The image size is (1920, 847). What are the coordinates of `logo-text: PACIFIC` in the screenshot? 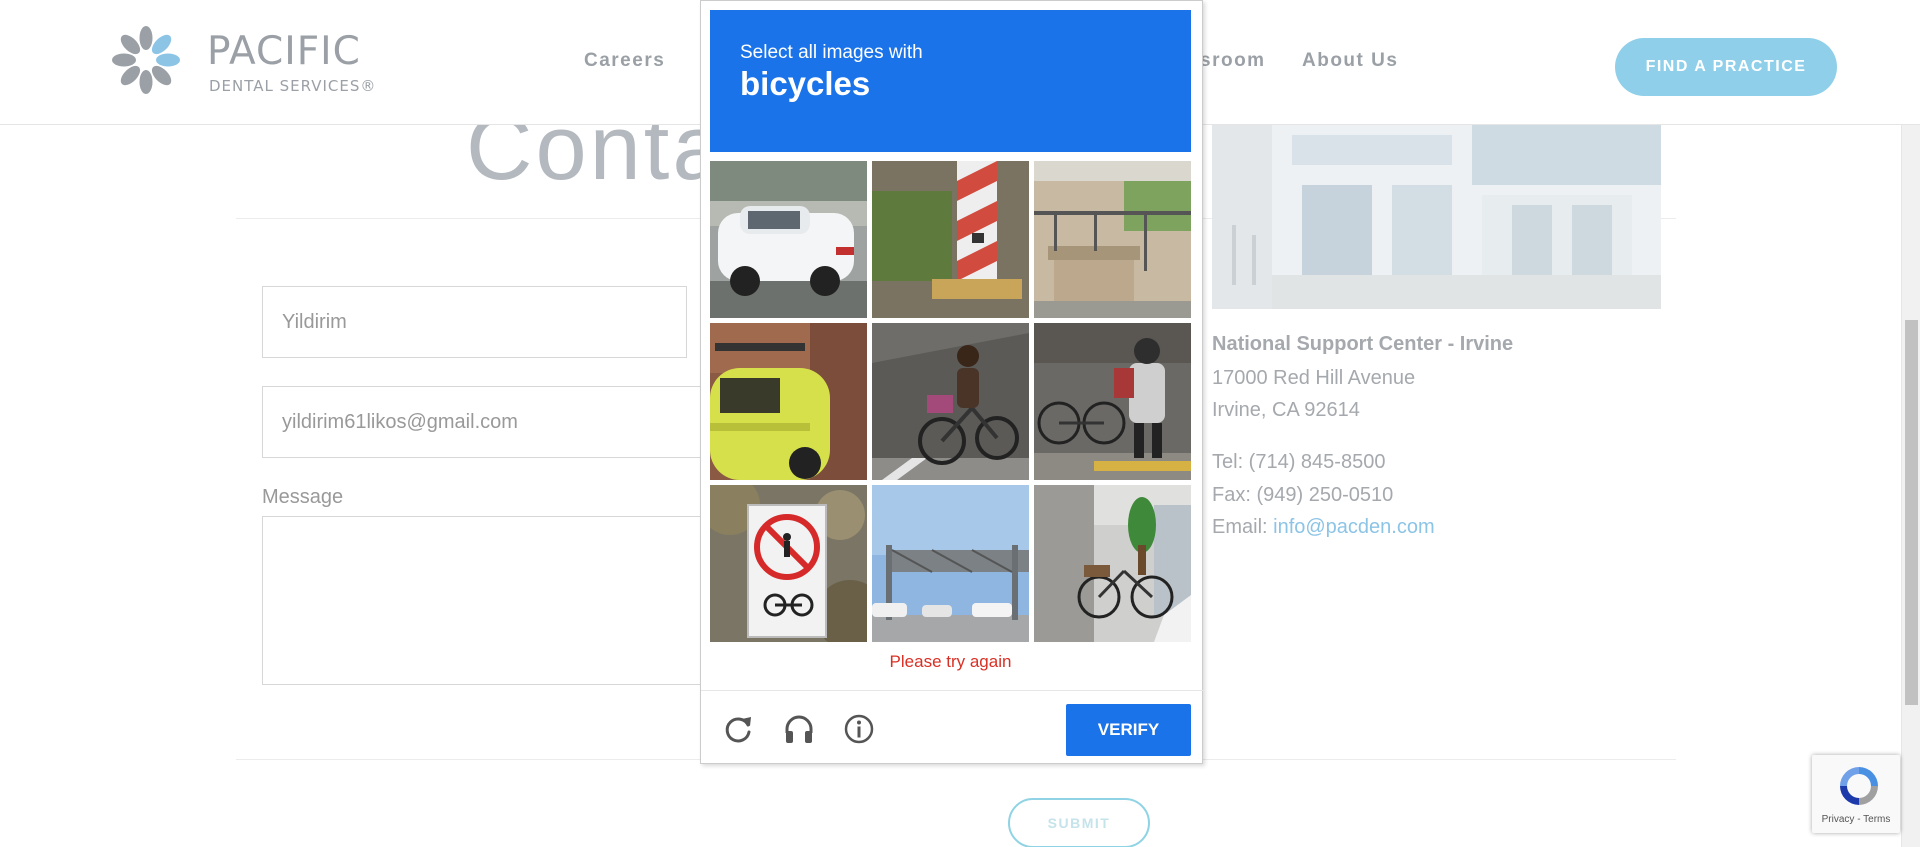 It's located at (284, 51).